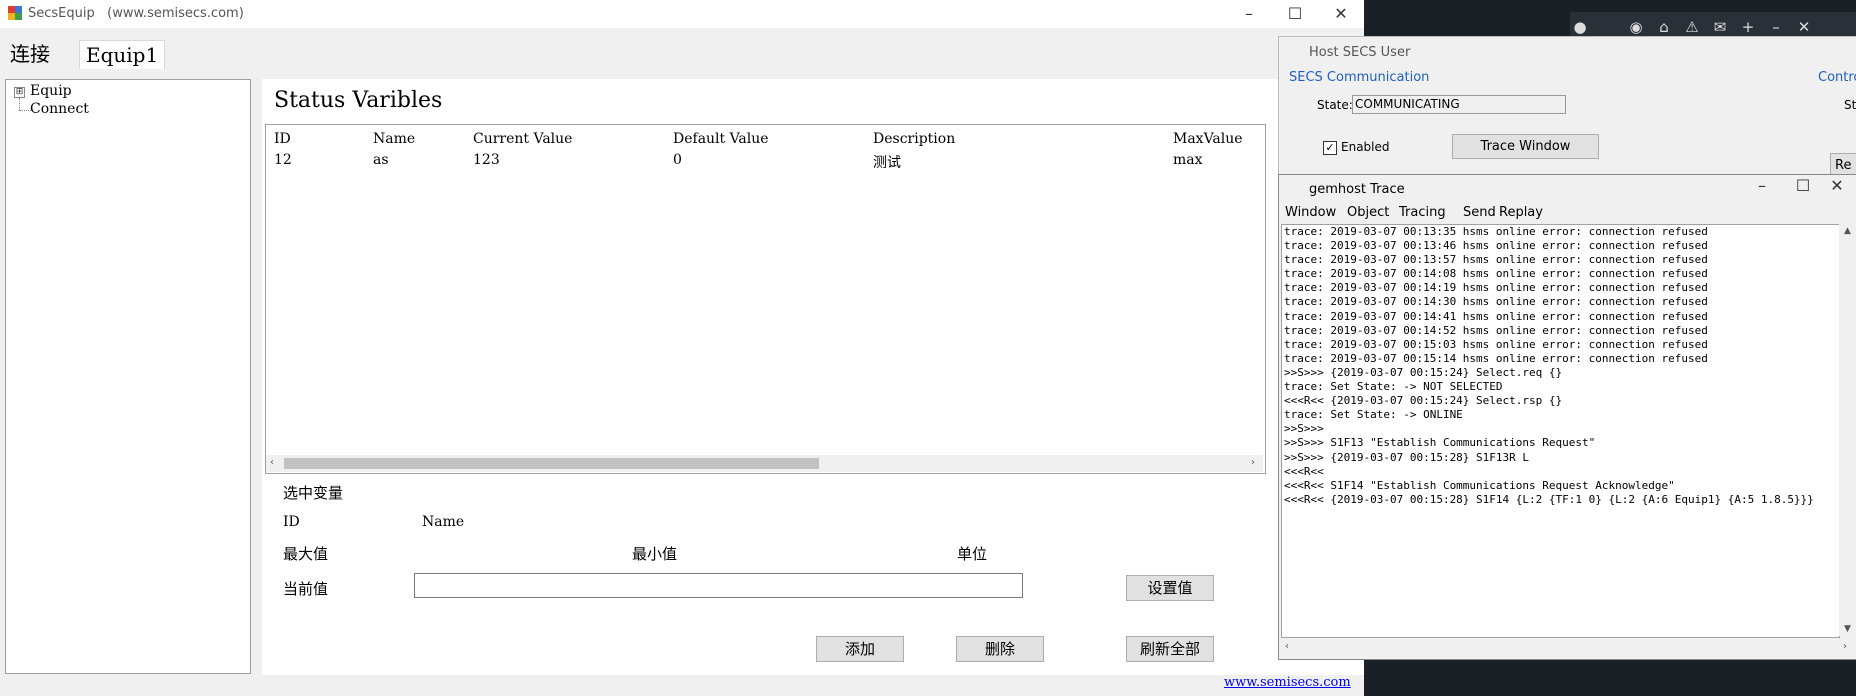 Image resolution: width=1856 pixels, height=696 pixels. Describe the element at coordinates (381, 160) in the screenshot. I see `cell-name: as` at that location.